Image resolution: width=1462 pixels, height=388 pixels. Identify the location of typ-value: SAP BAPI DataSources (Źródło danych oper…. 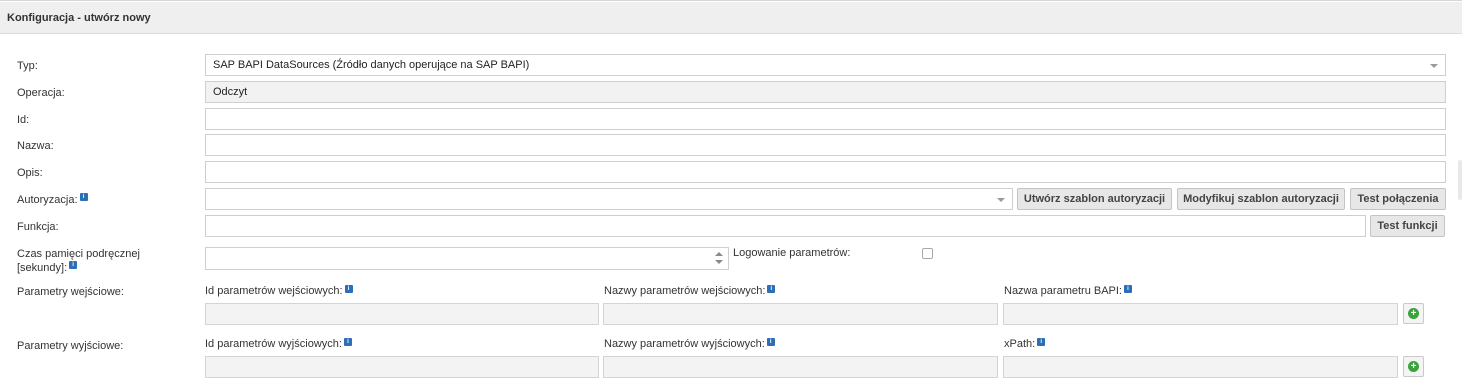
(371, 65).